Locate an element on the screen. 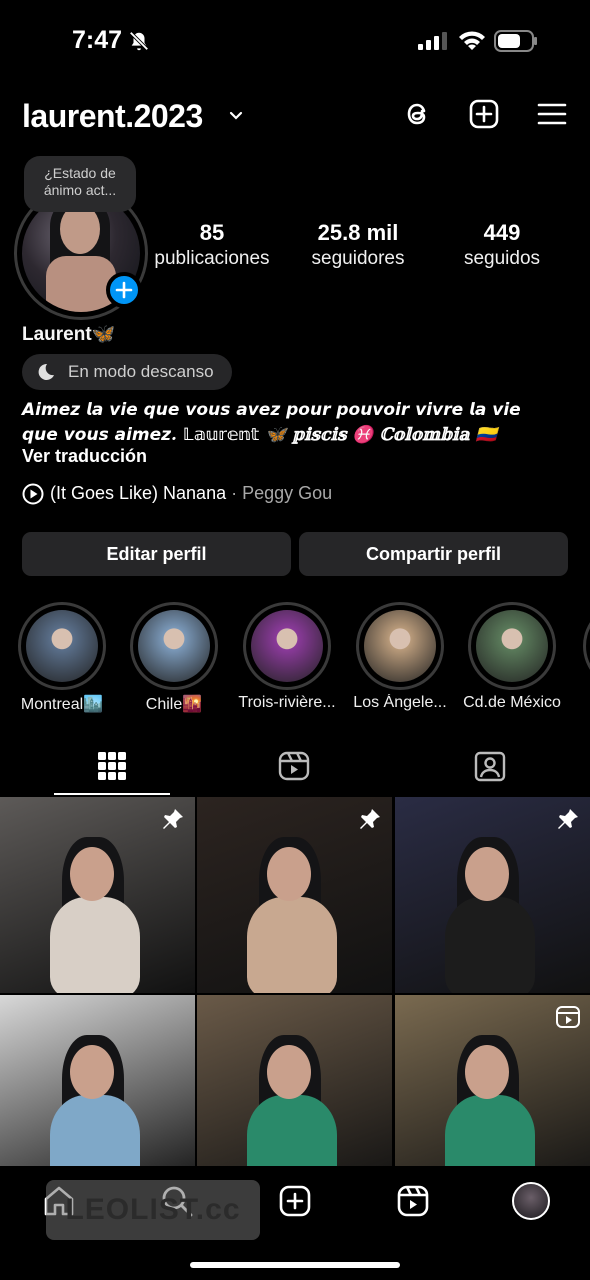 The width and height of the screenshot is (590, 1280). share-profile-button: Compartir perfil is located at coordinates (433, 554).